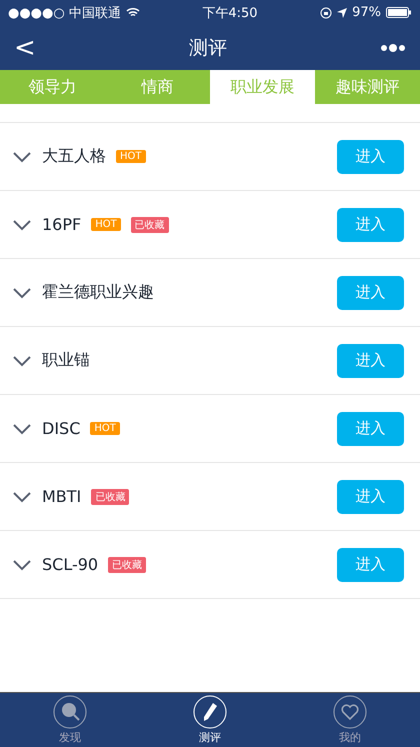 The image size is (420, 747). Describe the element at coordinates (399, 12) in the screenshot. I see `battery-icon` at that location.